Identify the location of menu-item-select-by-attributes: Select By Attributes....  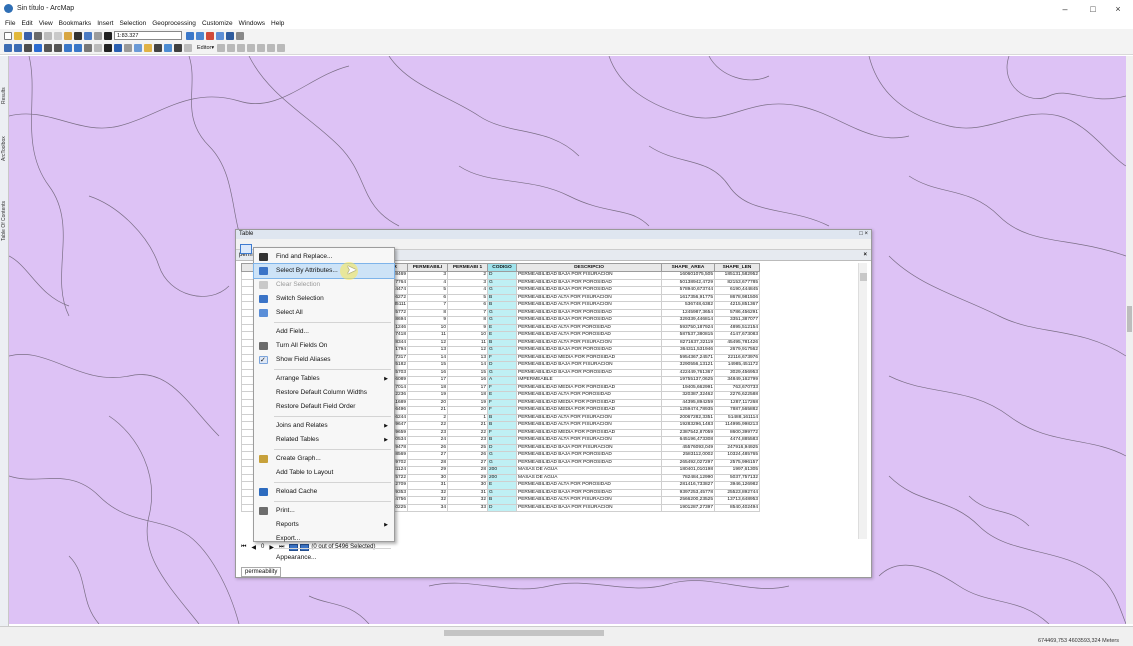
(324, 271).